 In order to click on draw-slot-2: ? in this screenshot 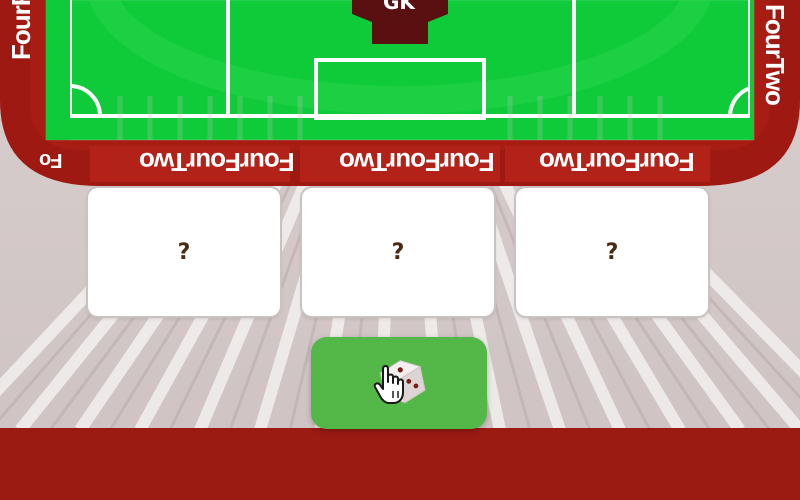, I will do `click(398, 252)`.